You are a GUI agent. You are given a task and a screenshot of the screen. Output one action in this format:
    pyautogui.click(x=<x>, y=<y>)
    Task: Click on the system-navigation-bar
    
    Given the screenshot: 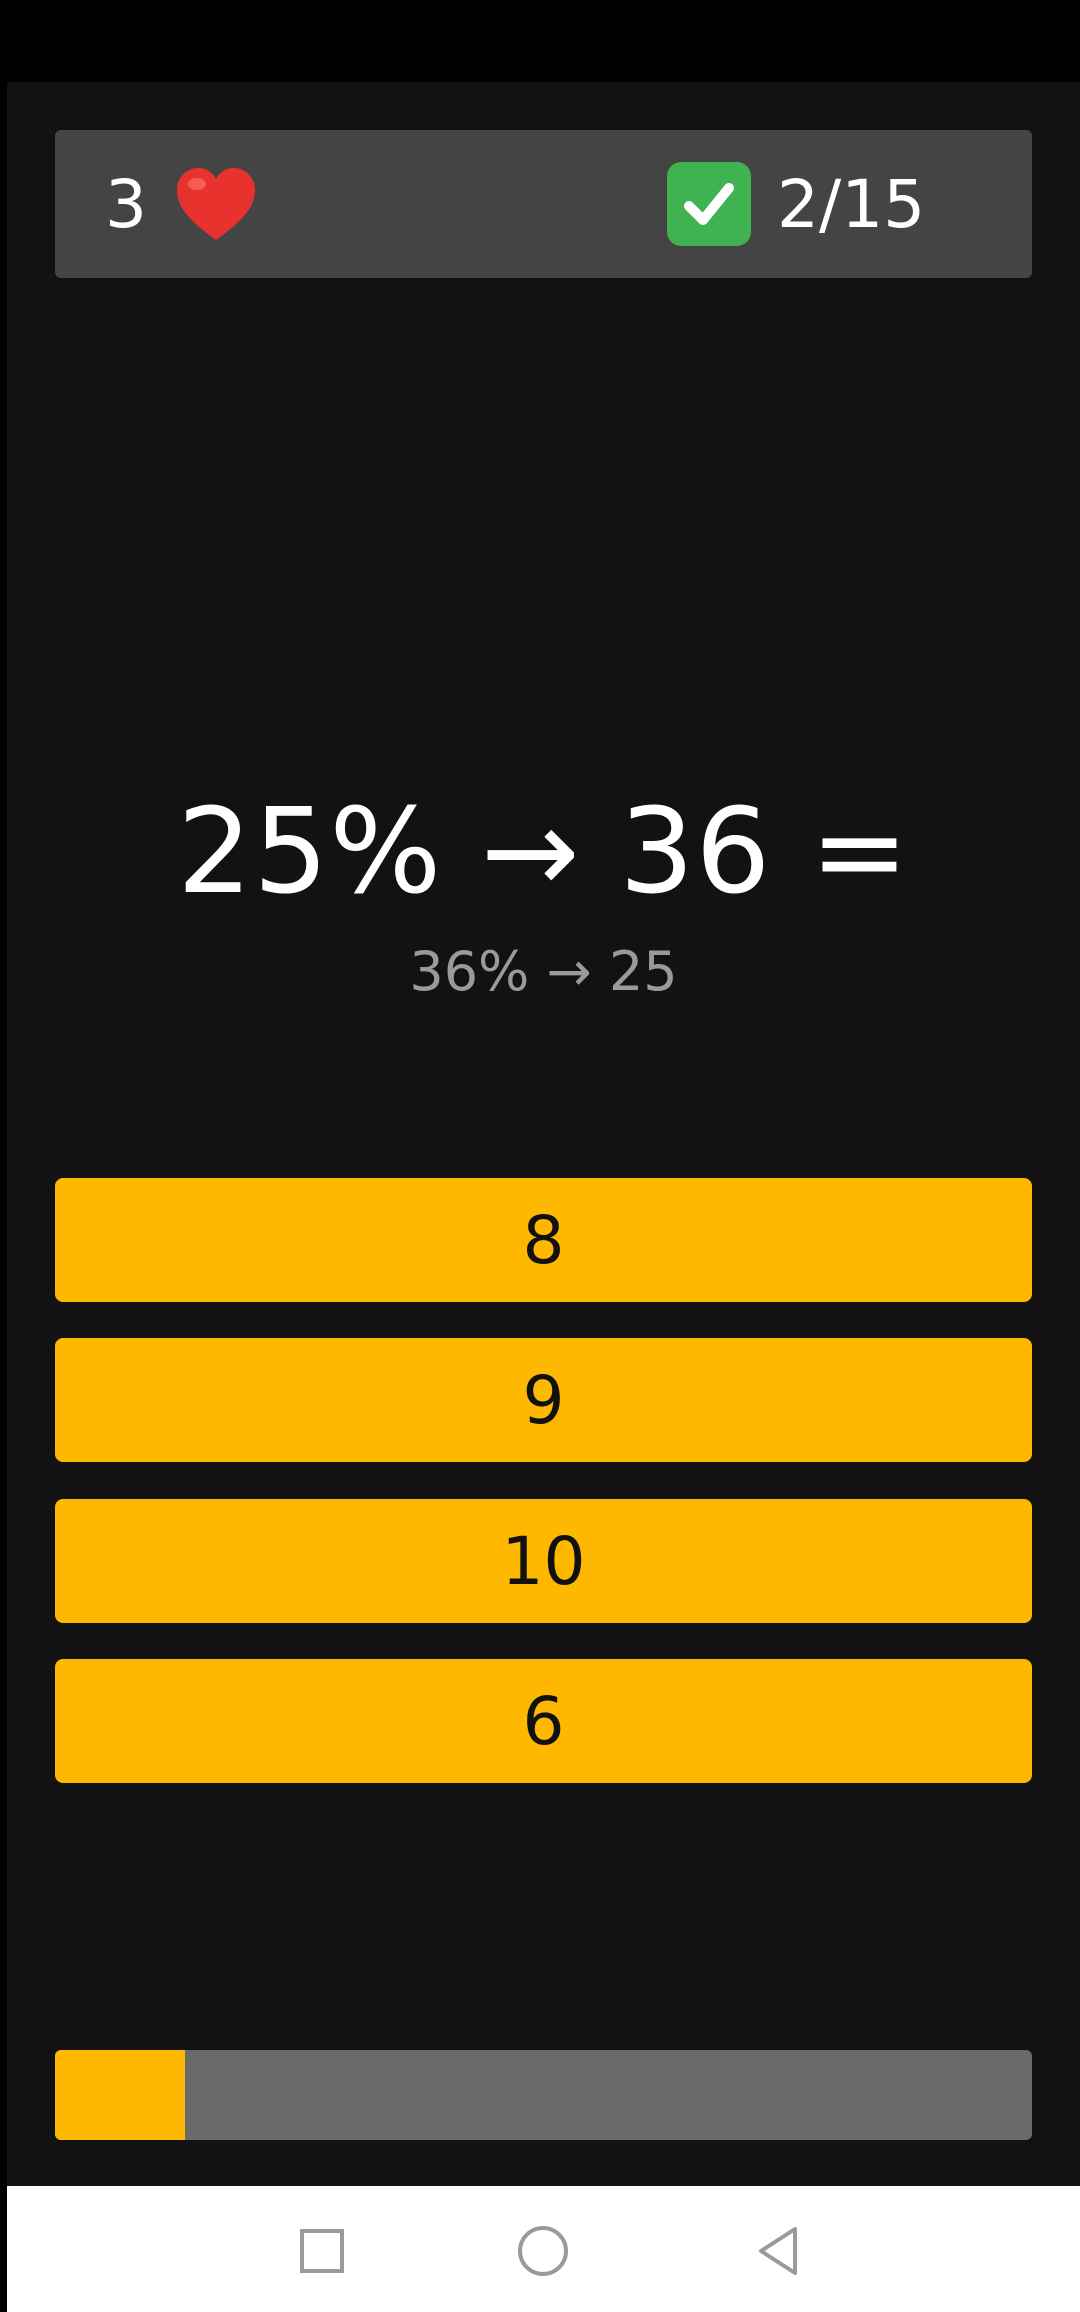 What is the action you would take?
    pyautogui.click(x=543, y=2249)
    